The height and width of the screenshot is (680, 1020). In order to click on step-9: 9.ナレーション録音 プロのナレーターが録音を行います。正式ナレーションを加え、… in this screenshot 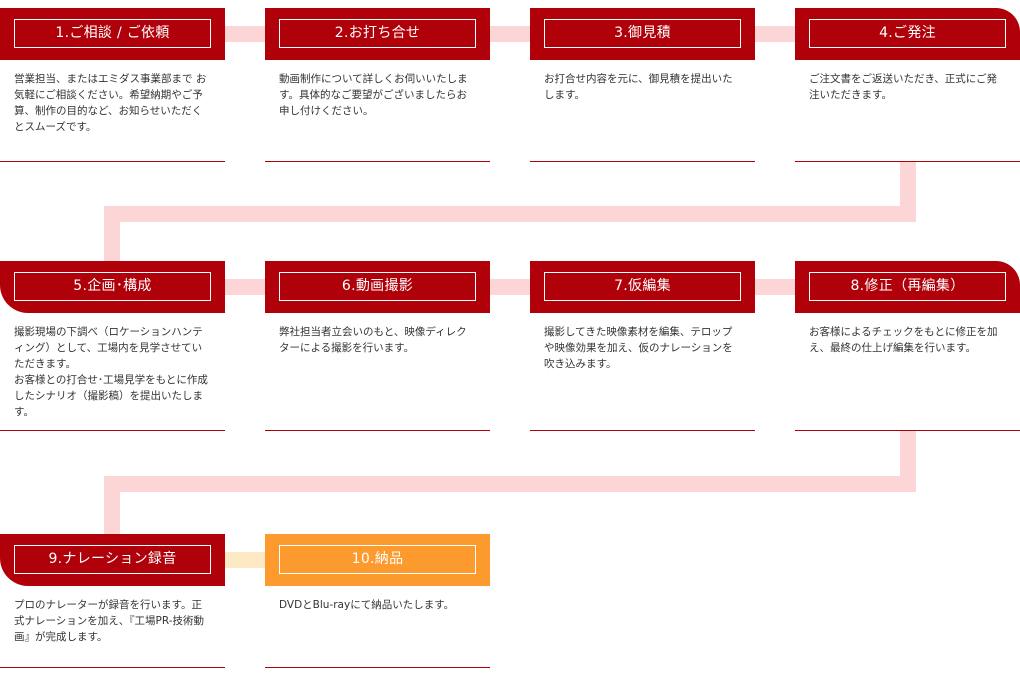, I will do `click(112, 601)`.